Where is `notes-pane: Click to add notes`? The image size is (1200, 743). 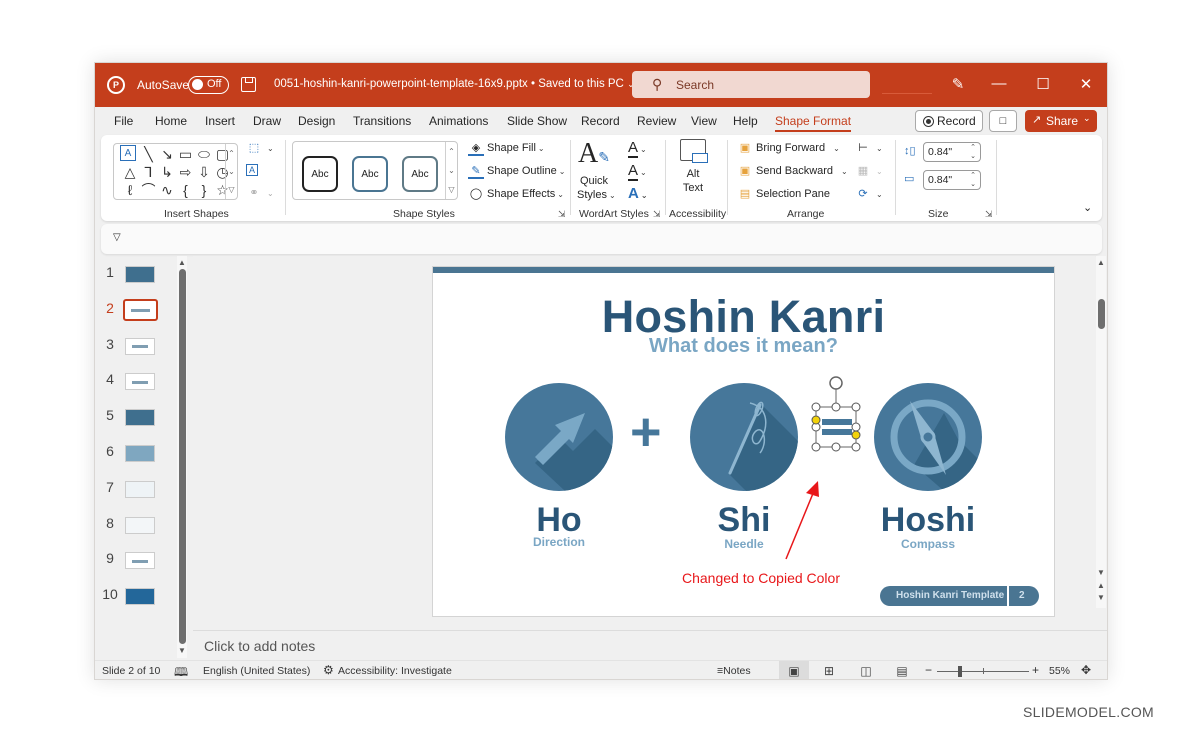
notes-pane: Click to add notes is located at coordinates (650, 645).